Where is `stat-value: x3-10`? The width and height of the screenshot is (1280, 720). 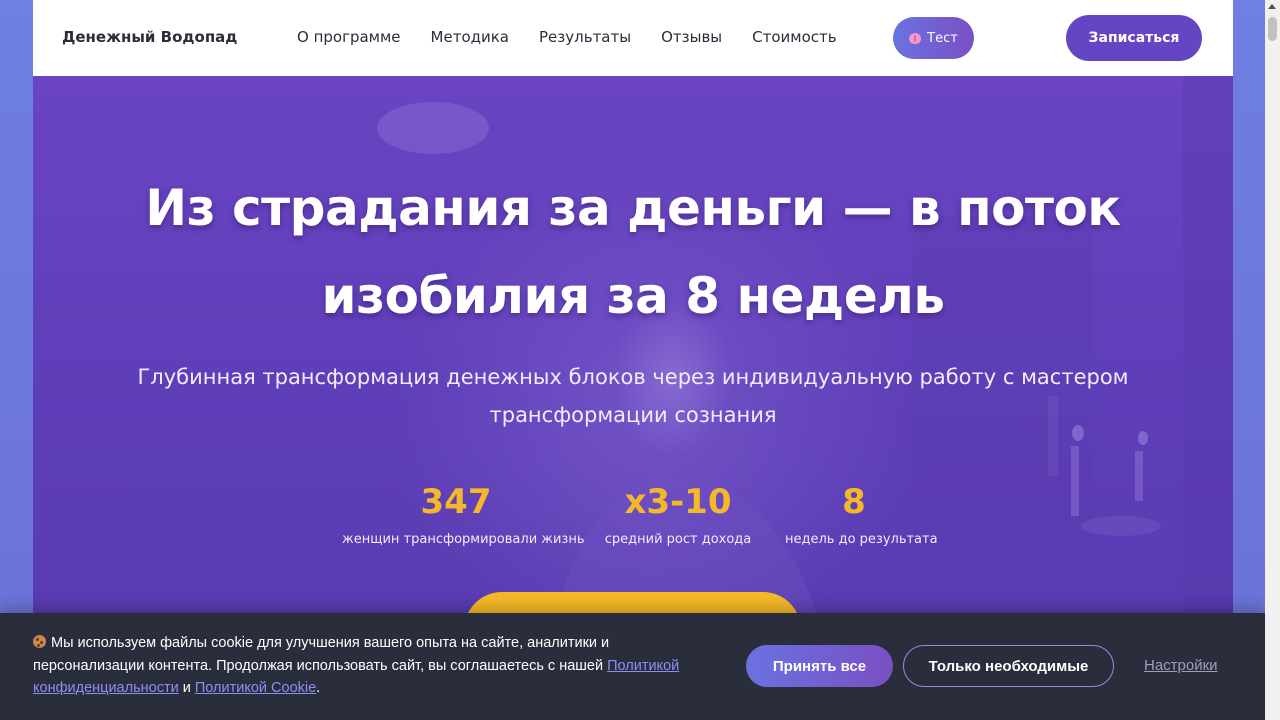
stat-value: x3-10 is located at coordinates (678, 502).